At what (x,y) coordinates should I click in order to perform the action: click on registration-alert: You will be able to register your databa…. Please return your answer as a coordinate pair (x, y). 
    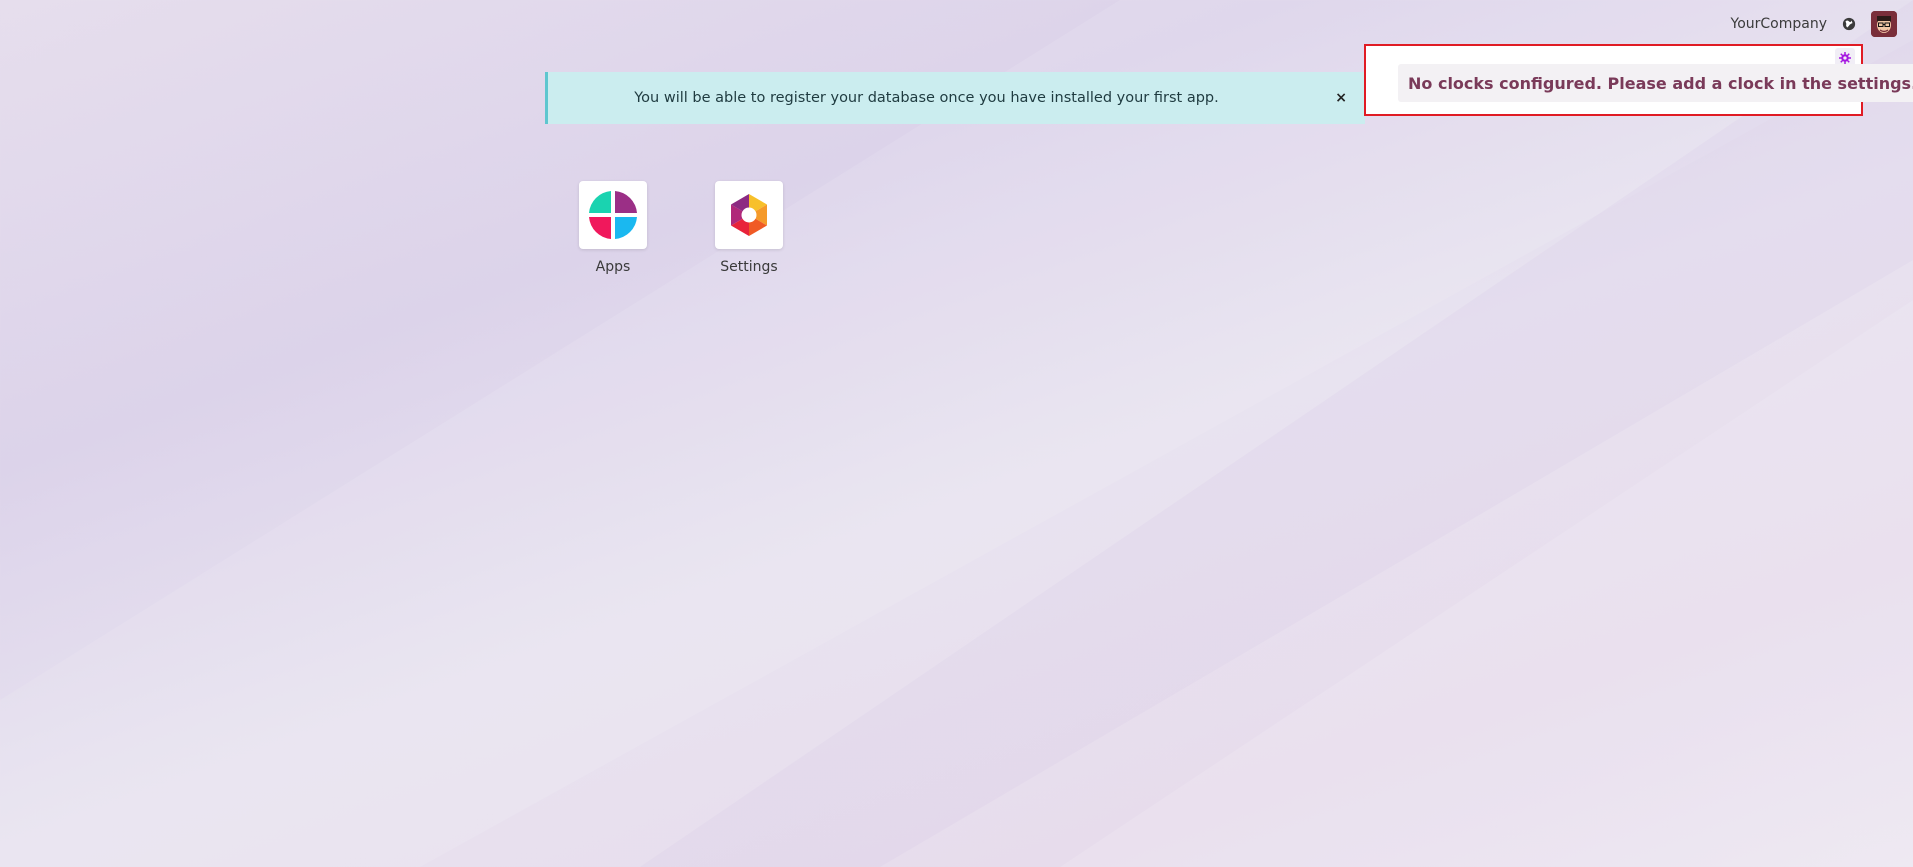
    Looking at the image, I should click on (955, 98).